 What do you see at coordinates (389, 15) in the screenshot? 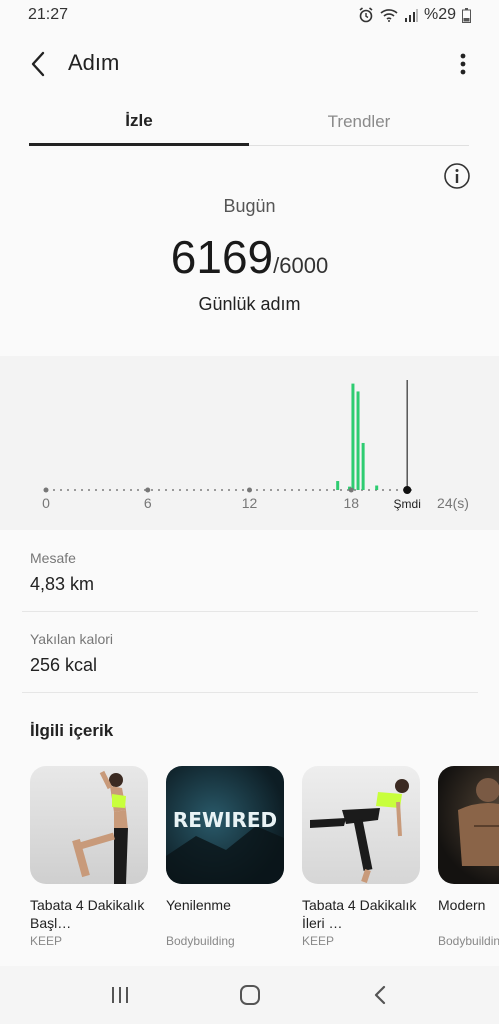
I see `wifi-icon` at bounding box center [389, 15].